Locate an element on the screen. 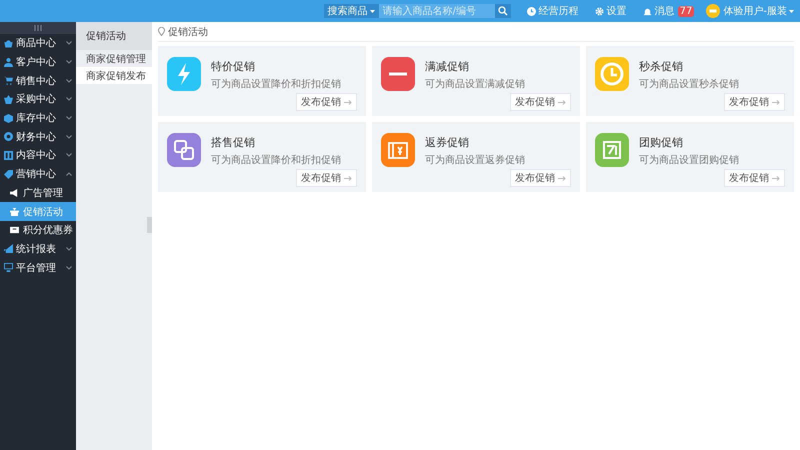 Image resolution: width=800 pixels, height=450 pixels. bag-icon is located at coordinates (8, 43).